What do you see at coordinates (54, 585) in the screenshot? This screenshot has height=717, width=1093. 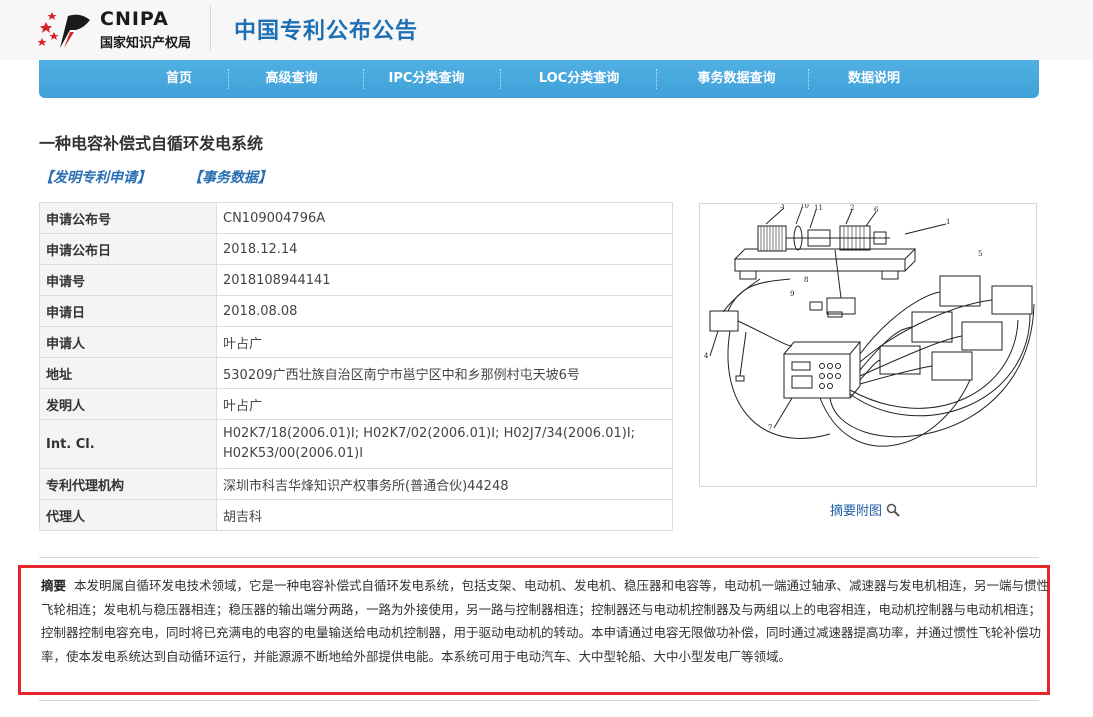 I see `abstract-label: 摘要` at bounding box center [54, 585].